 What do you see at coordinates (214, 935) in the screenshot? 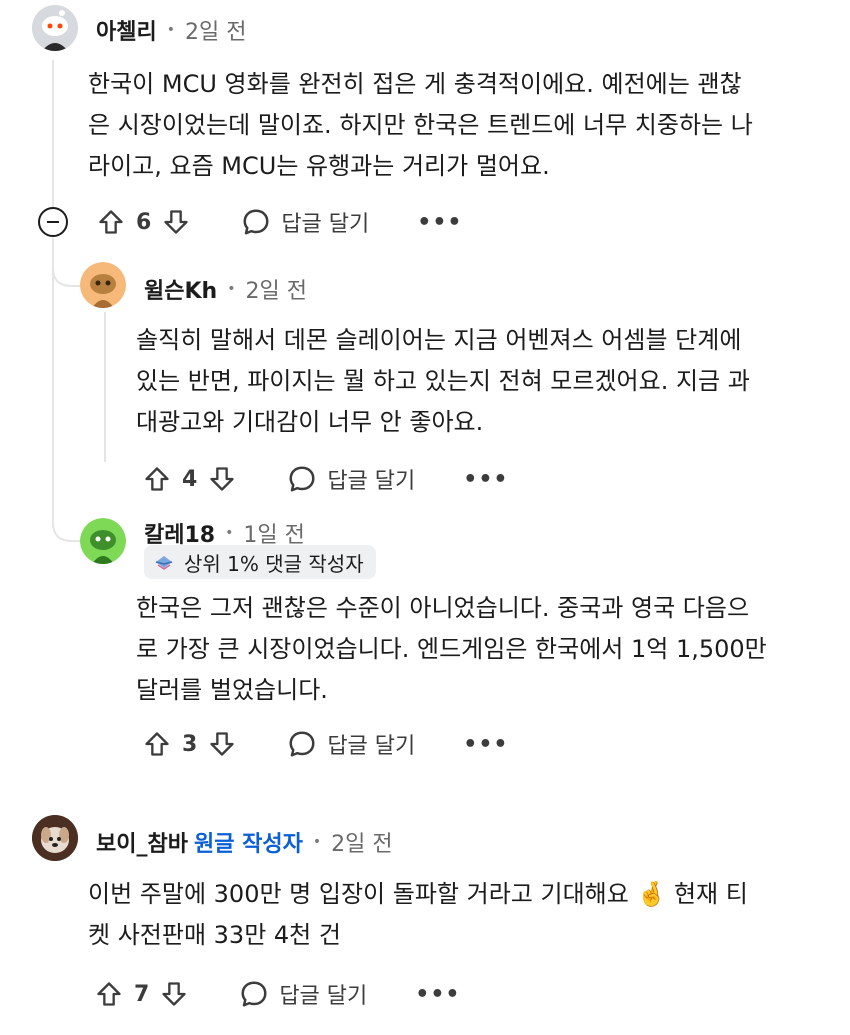
I see `comment-line: 켓 사전판매 33만 4천 건` at bounding box center [214, 935].